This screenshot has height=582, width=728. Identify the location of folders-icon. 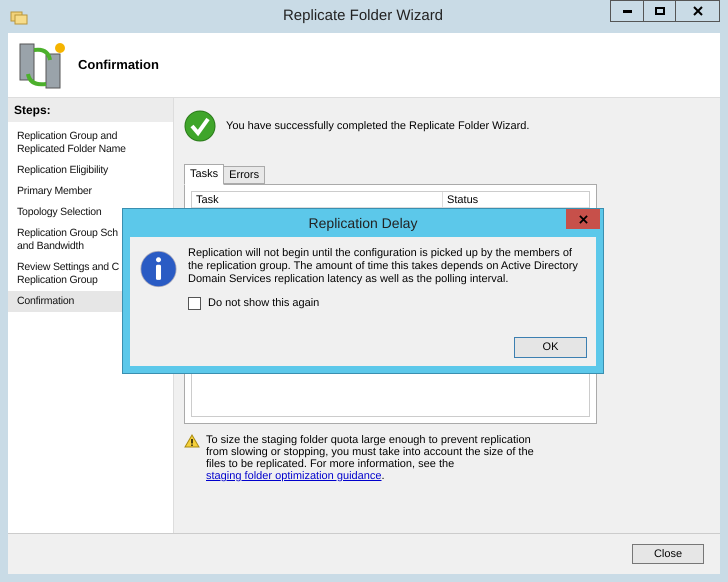
(19, 16).